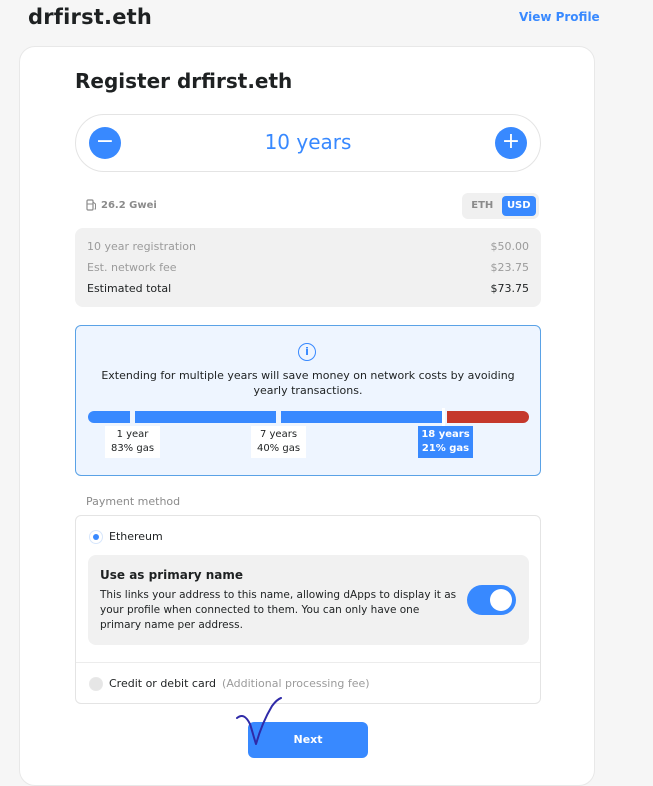  Describe the element at coordinates (445, 448) in the screenshot. I see `tick-gas: 21% gas` at that location.